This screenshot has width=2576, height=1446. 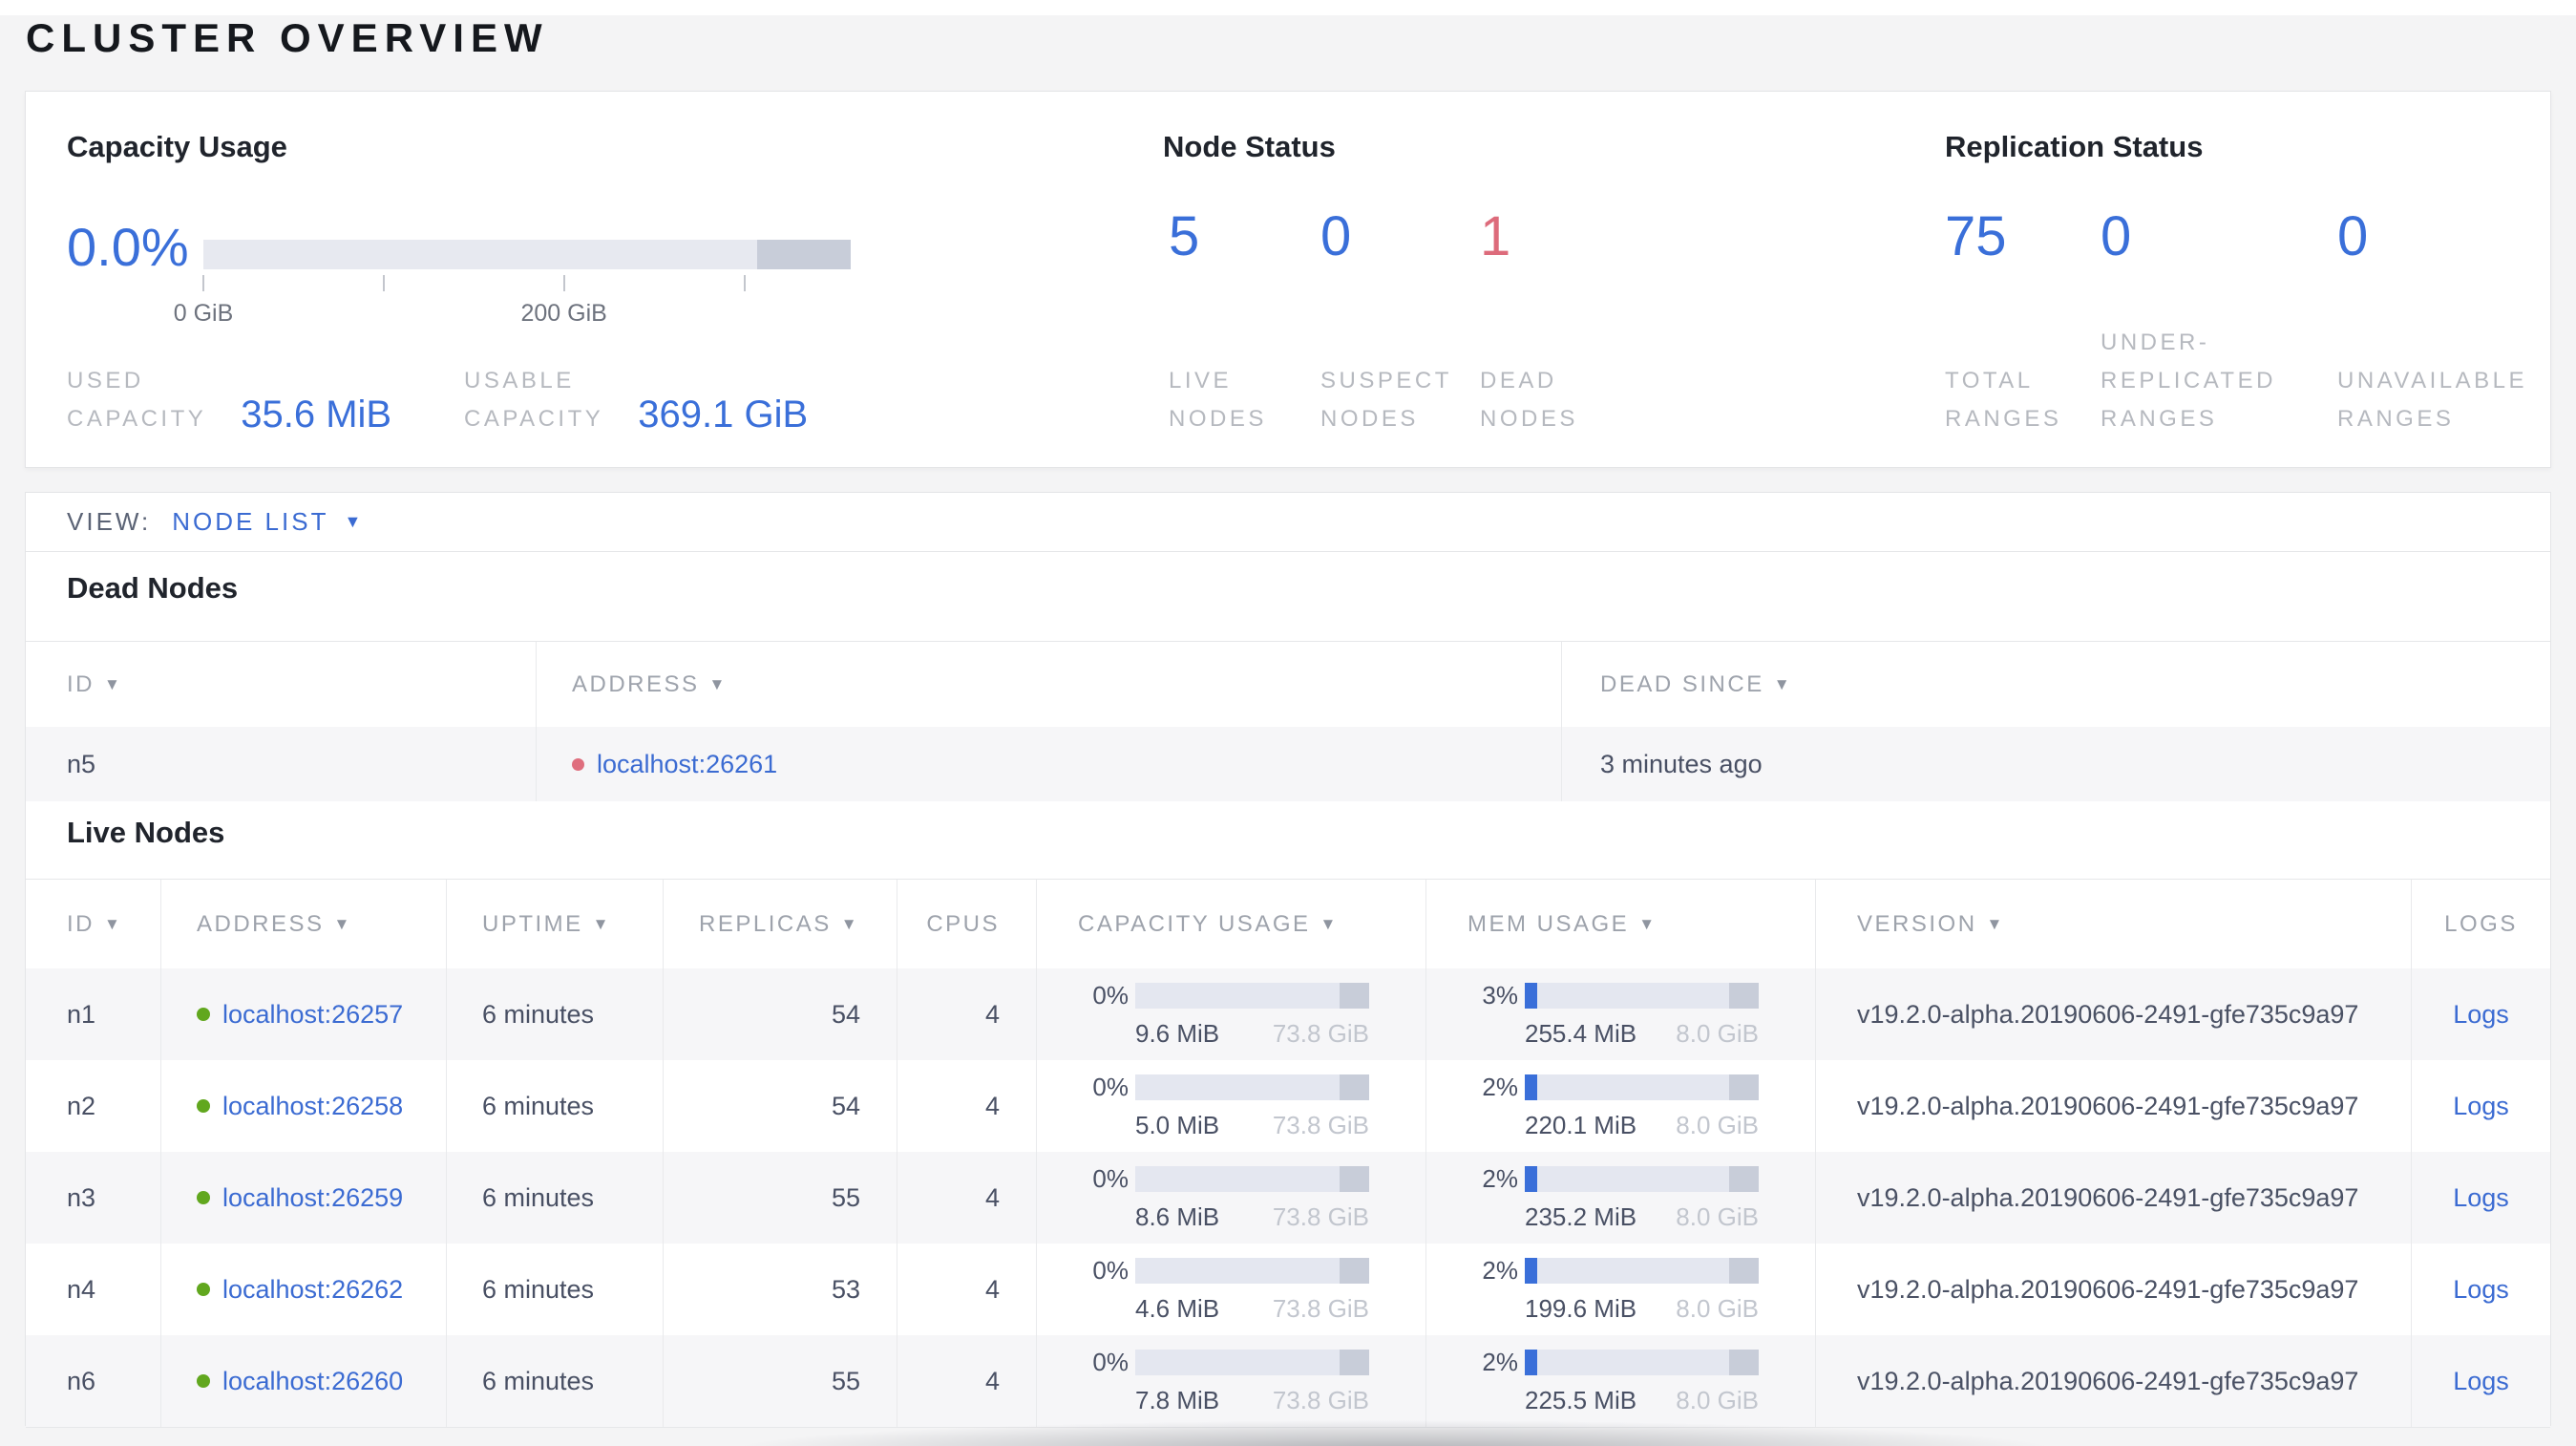 What do you see at coordinates (137, 419) in the screenshot?
I see `stat-label-line: CAPACITY` at bounding box center [137, 419].